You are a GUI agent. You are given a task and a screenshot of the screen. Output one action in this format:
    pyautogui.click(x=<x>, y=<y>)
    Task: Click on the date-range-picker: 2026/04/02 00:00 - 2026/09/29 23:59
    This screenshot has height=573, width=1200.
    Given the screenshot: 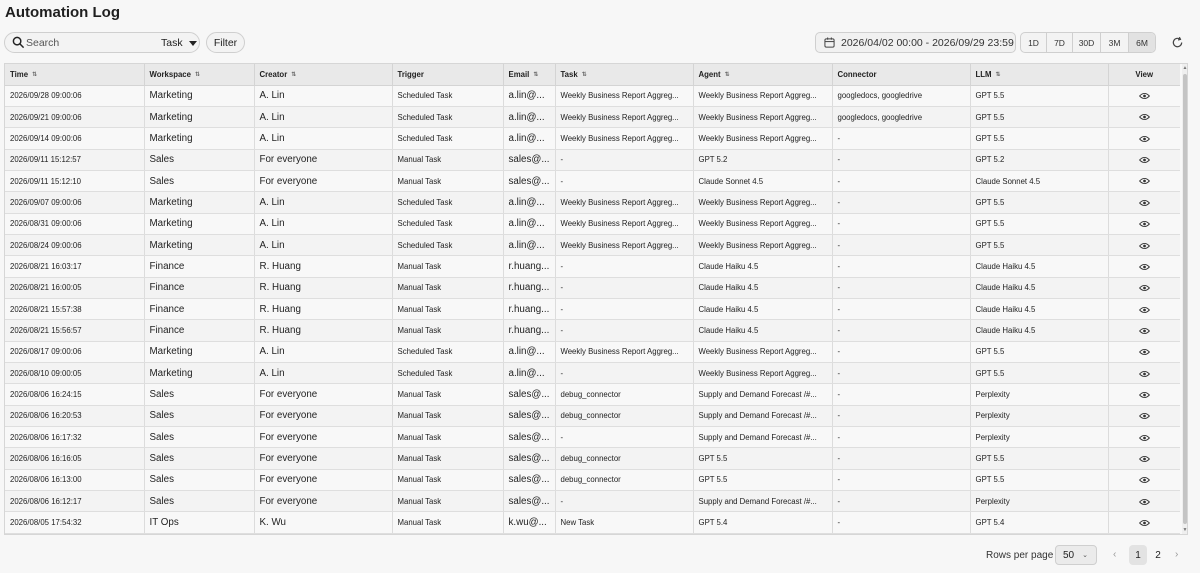 What is the action you would take?
    pyautogui.click(x=915, y=42)
    